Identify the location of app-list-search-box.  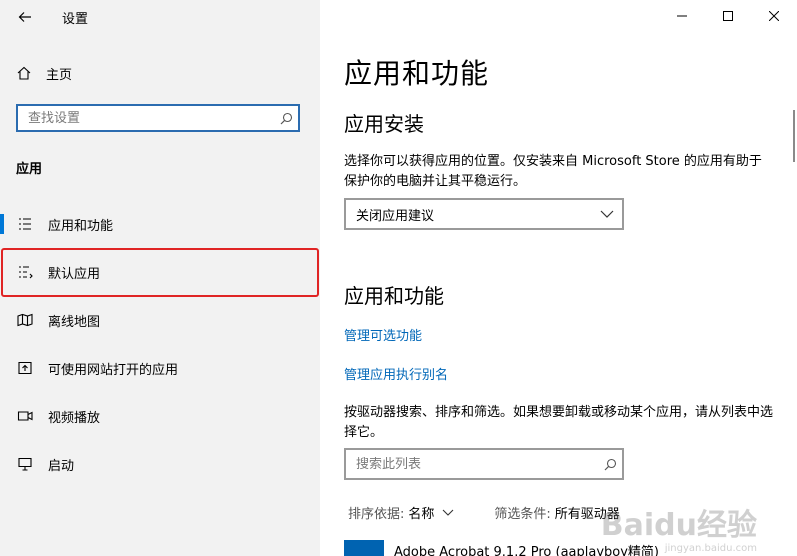
(484, 464).